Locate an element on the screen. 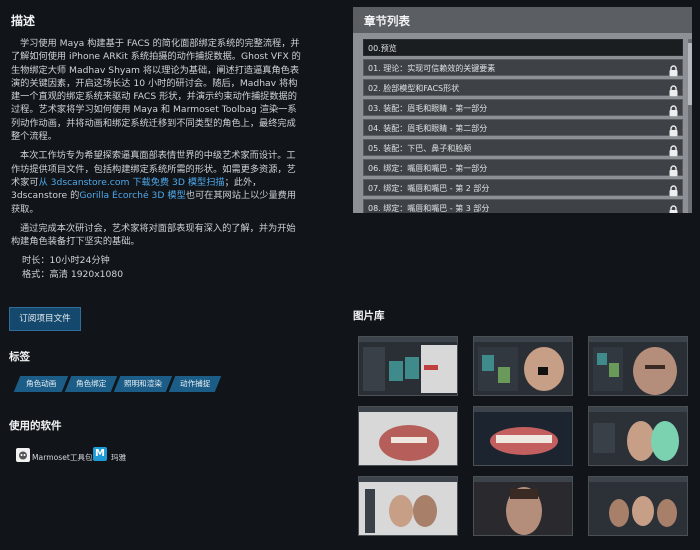  description-title: 描述 is located at coordinates (23, 21).